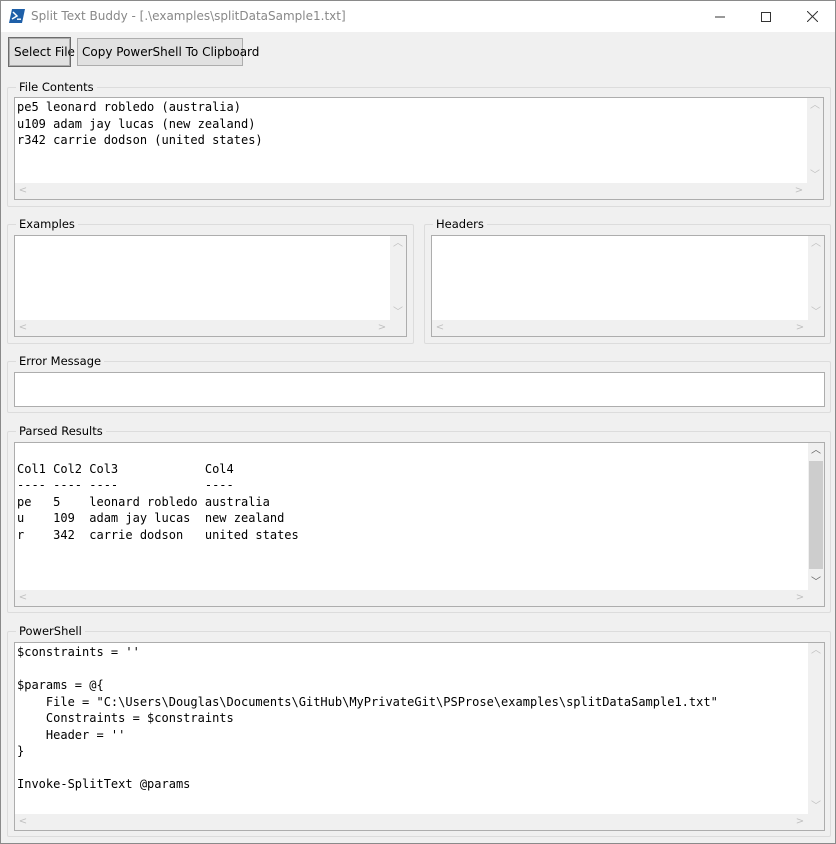 This screenshot has height=844, width=836. I want to click on close-button, so click(812, 16).